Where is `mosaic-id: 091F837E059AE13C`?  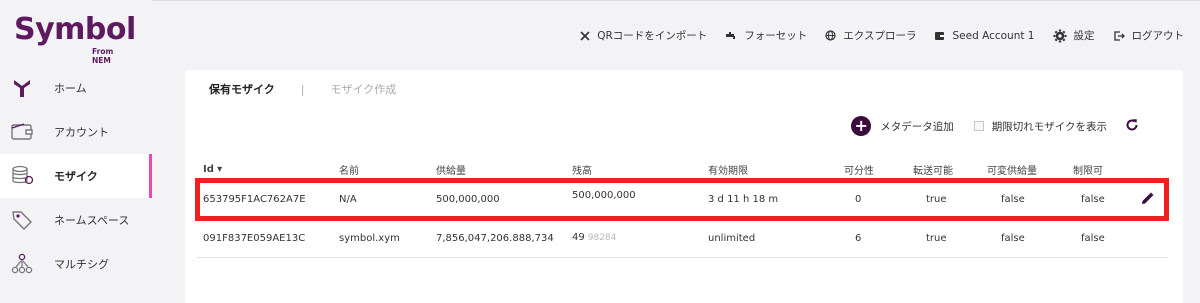 mosaic-id: 091F837E059AE13C is located at coordinates (254, 238).